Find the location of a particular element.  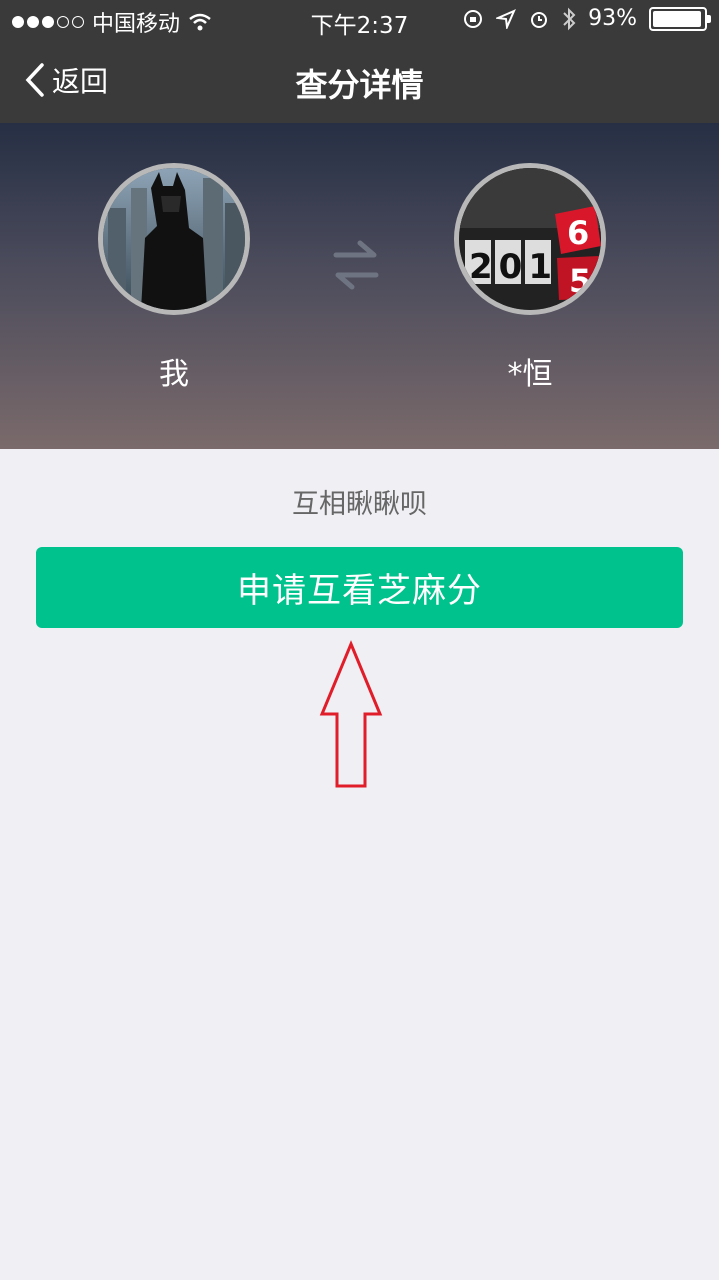

friend-avatar: 201 6 5 is located at coordinates (530, 239).